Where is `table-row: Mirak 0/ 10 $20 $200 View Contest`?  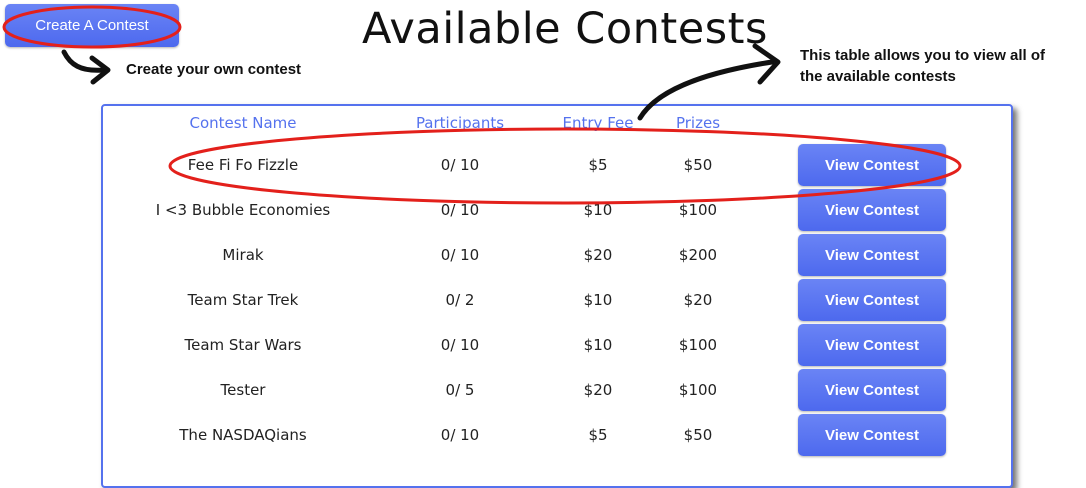 table-row: Mirak 0/ 10 $20 $200 View Contest is located at coordinates (543, 255).